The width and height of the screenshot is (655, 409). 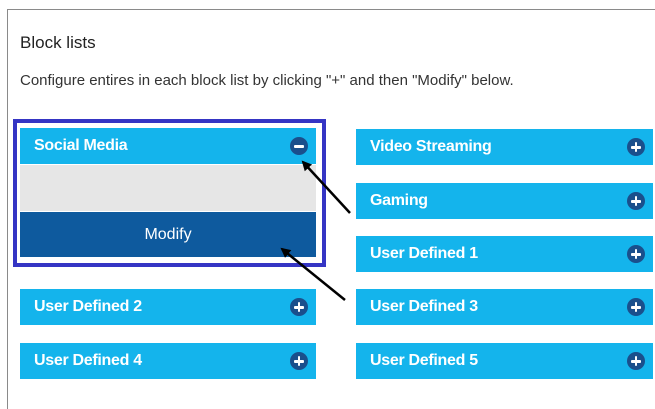 I want to click on block-list-social-media: Social Media, so click(x=168, y=146).